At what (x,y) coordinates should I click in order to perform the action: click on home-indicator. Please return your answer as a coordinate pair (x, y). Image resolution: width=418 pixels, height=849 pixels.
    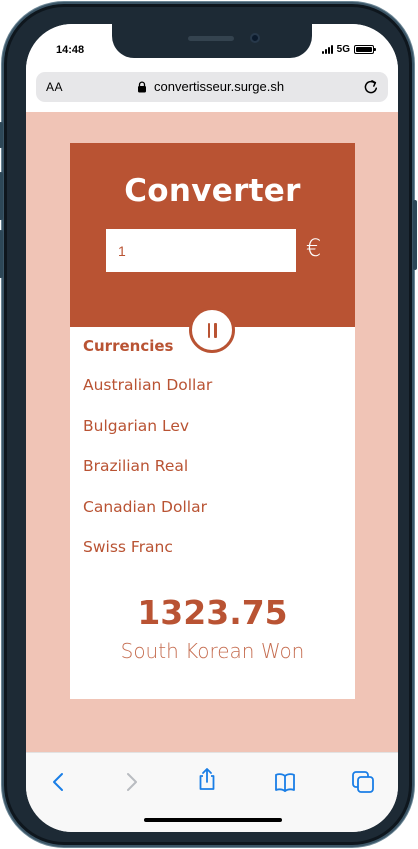
    Looking at the image, I should click on (213, 820).